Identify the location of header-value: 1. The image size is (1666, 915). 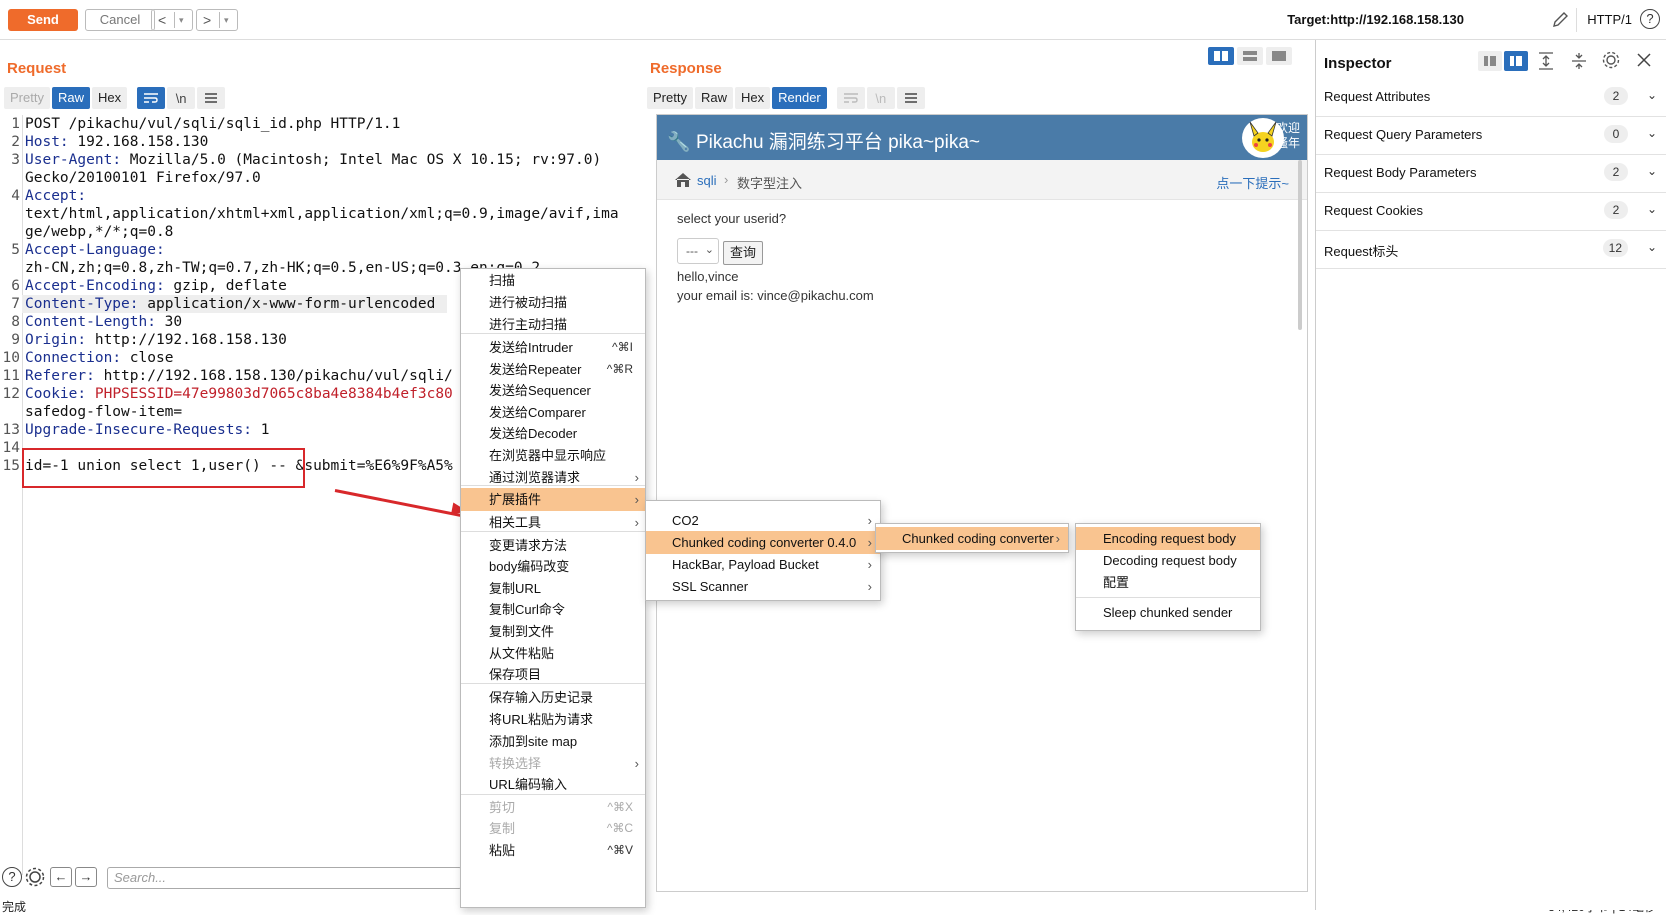
(260, 430).